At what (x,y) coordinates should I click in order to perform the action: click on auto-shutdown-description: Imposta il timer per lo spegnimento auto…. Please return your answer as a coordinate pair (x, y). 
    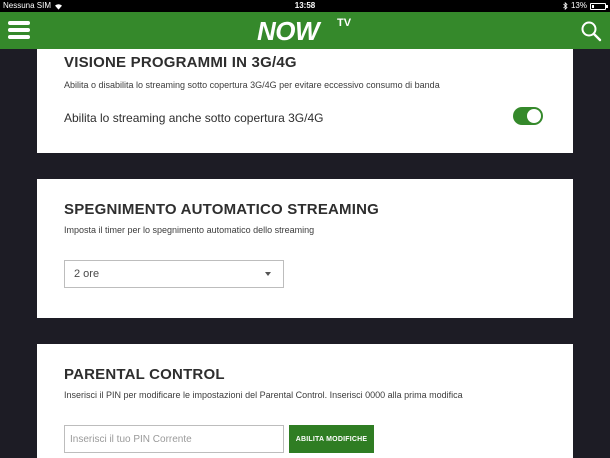
    Looking at the image, I should click on (189, 230).